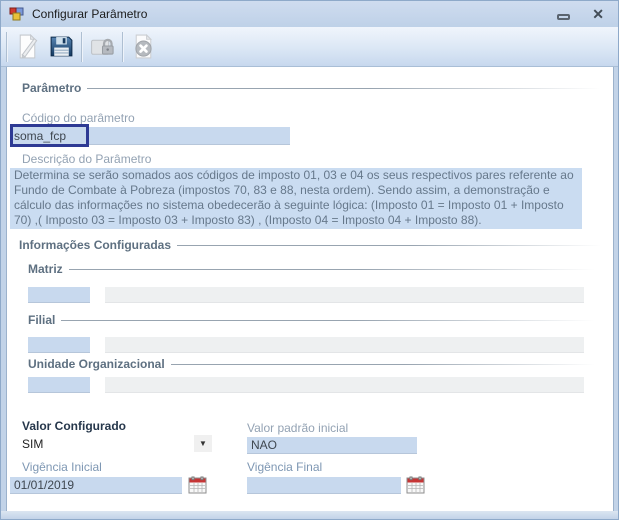 The width and height of the screenshot is (619, 520). What do you see at coordinates (564, 17) in the screenshot?
I see `minimize-button` at bounding box center [564, 17].